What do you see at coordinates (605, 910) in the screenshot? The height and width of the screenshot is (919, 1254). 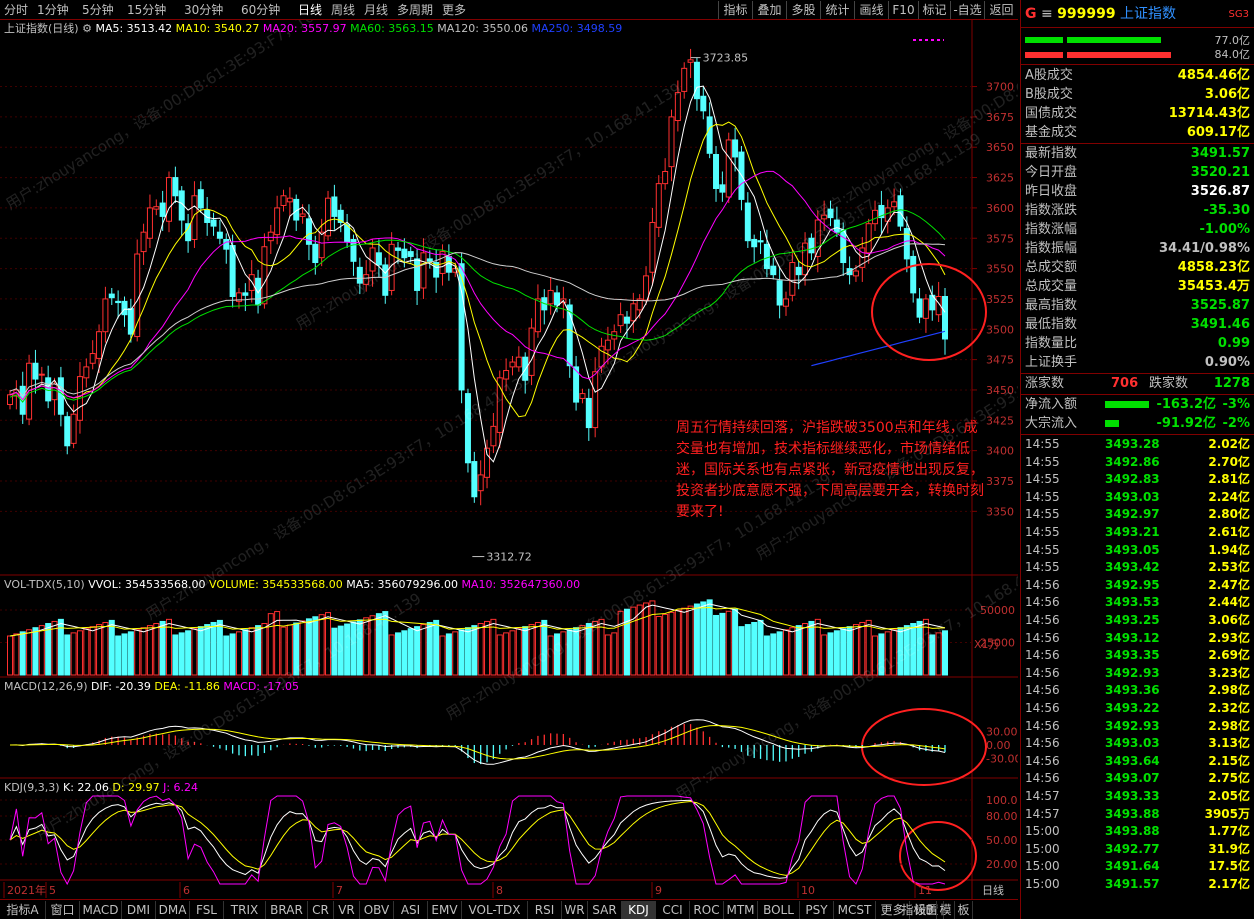 I see `indicator-tab-16: SAR` at bounding box center [605, 910].